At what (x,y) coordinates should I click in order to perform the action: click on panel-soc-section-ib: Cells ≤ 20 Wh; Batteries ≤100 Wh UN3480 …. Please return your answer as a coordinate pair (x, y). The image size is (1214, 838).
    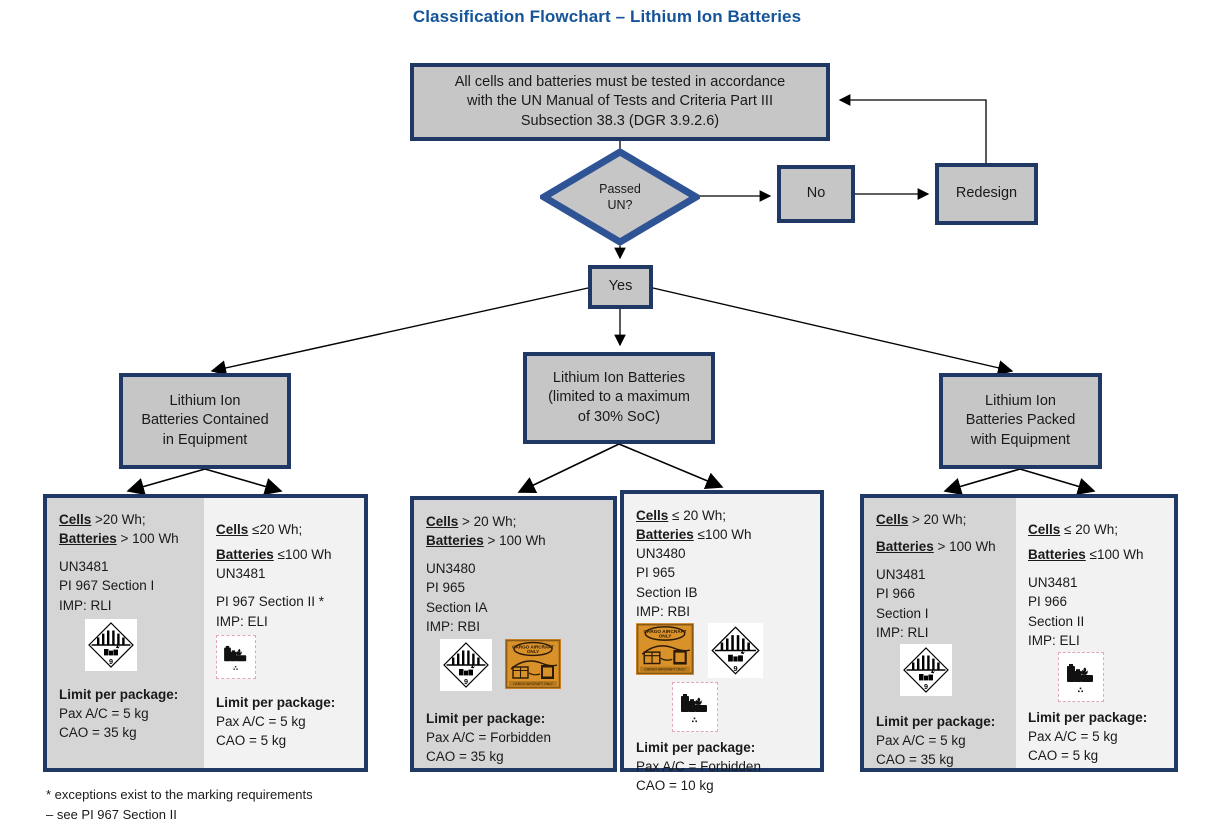
    Looking at the image, I should click on (722, 641).